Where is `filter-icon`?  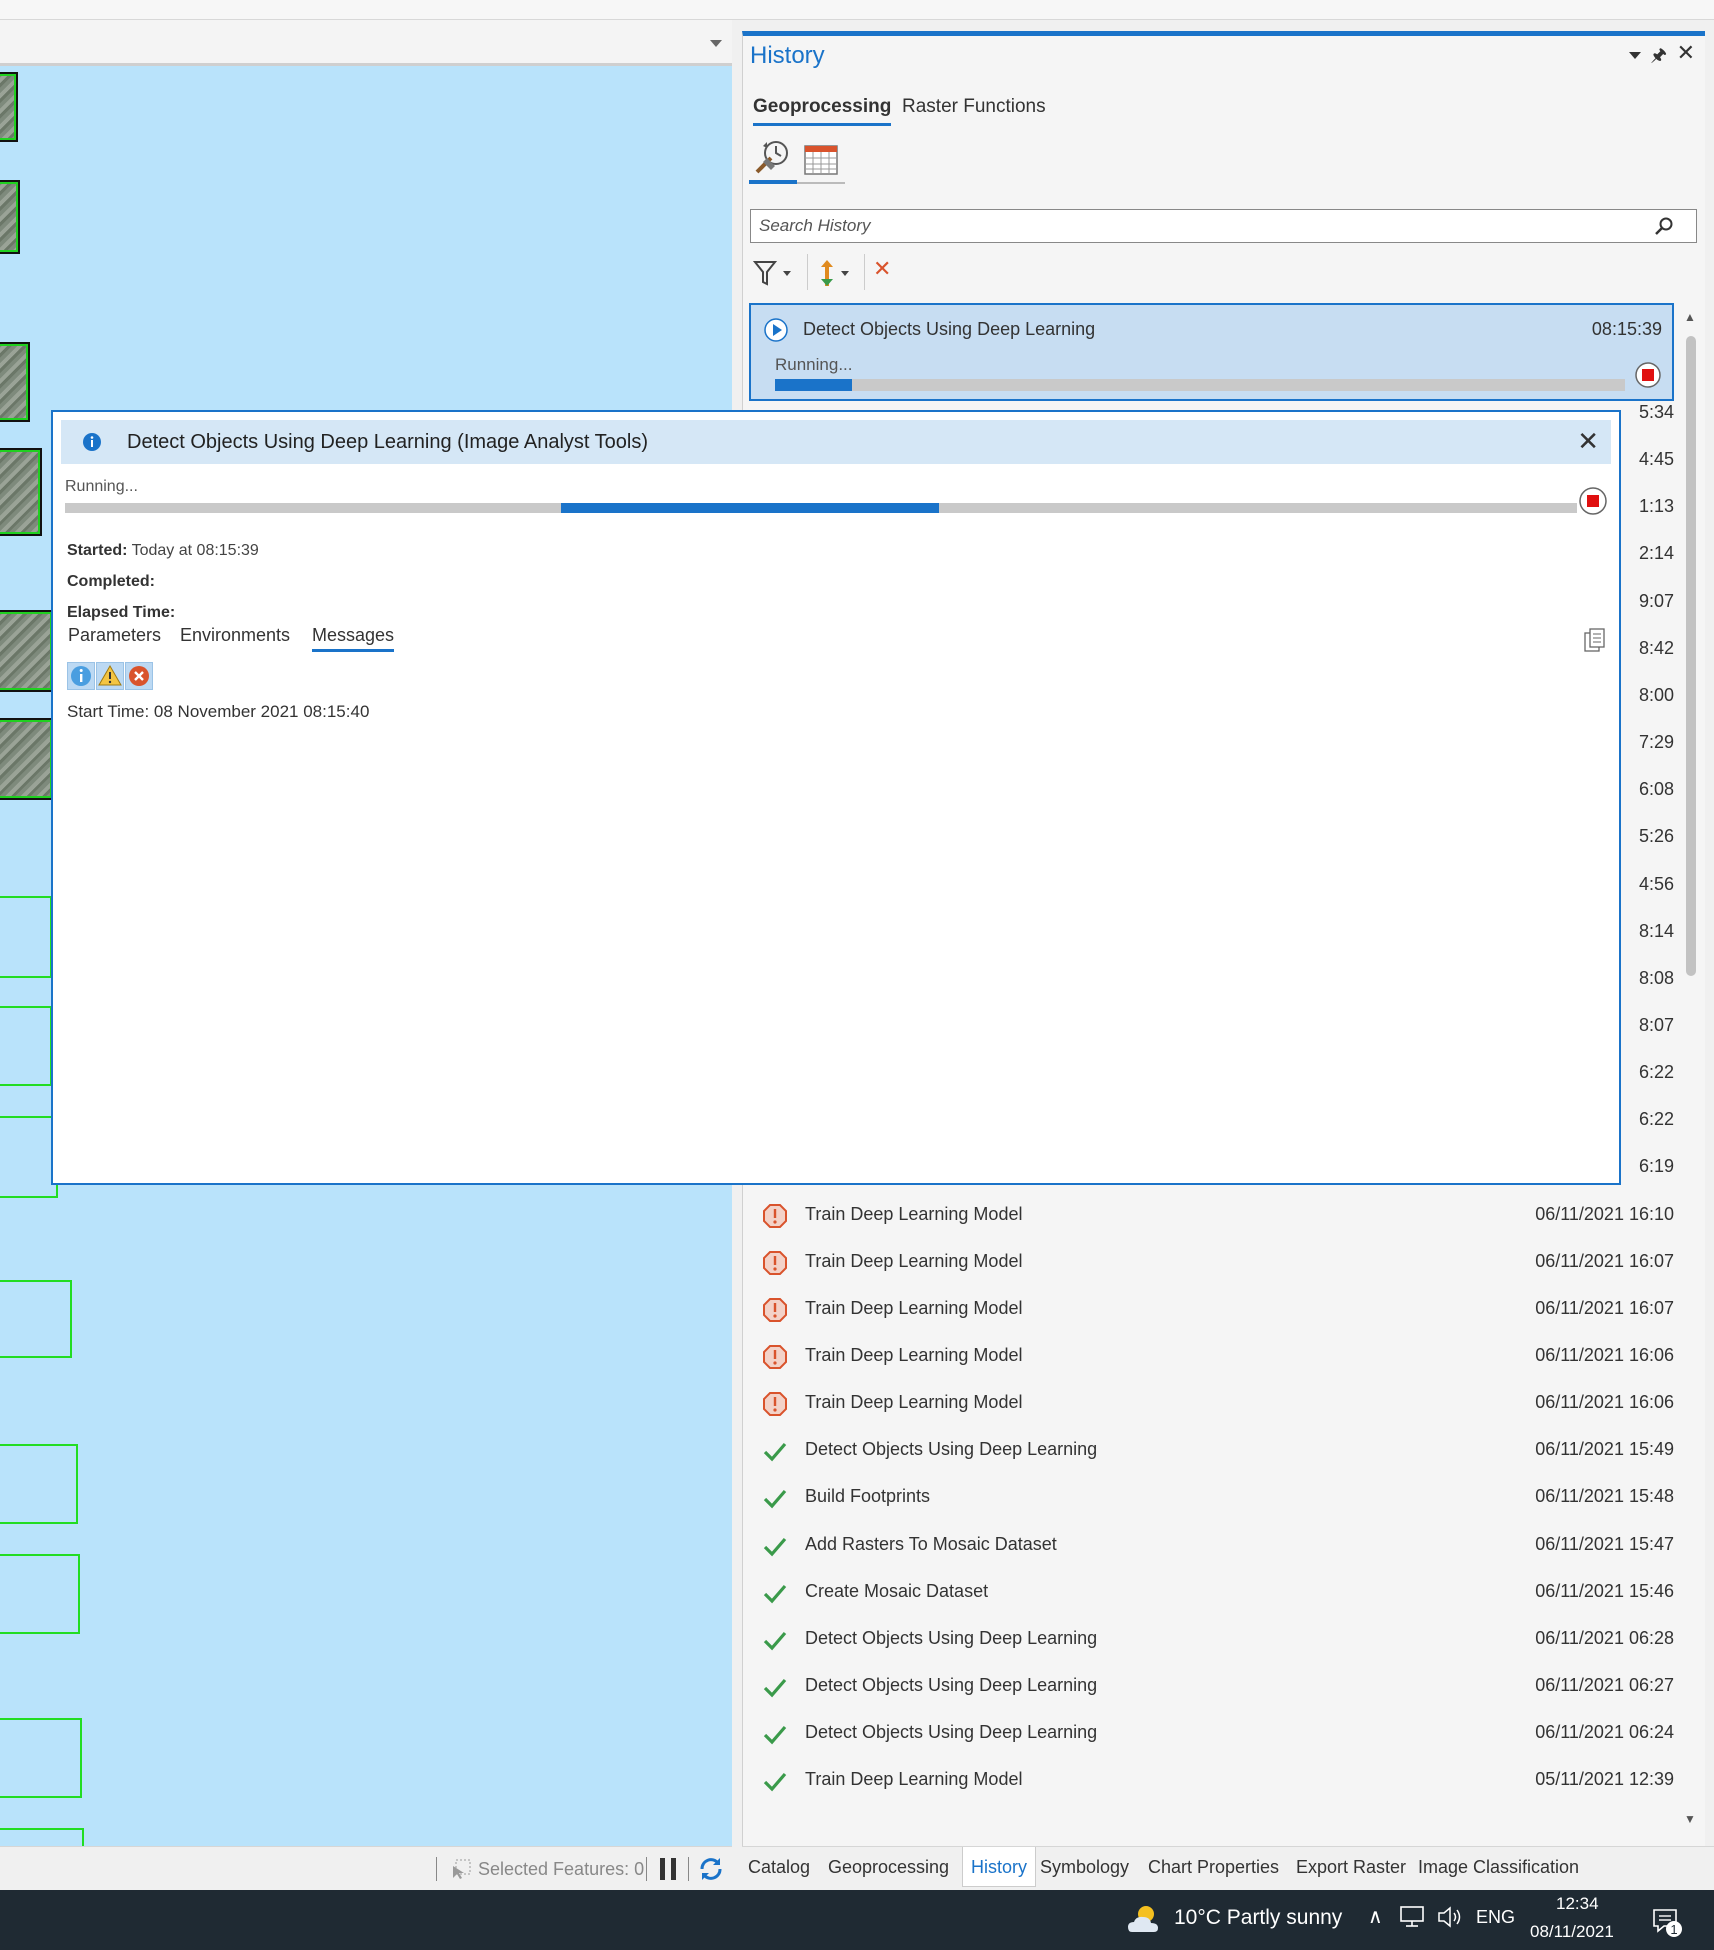
filter-icon is located at coordinates (776, 273).